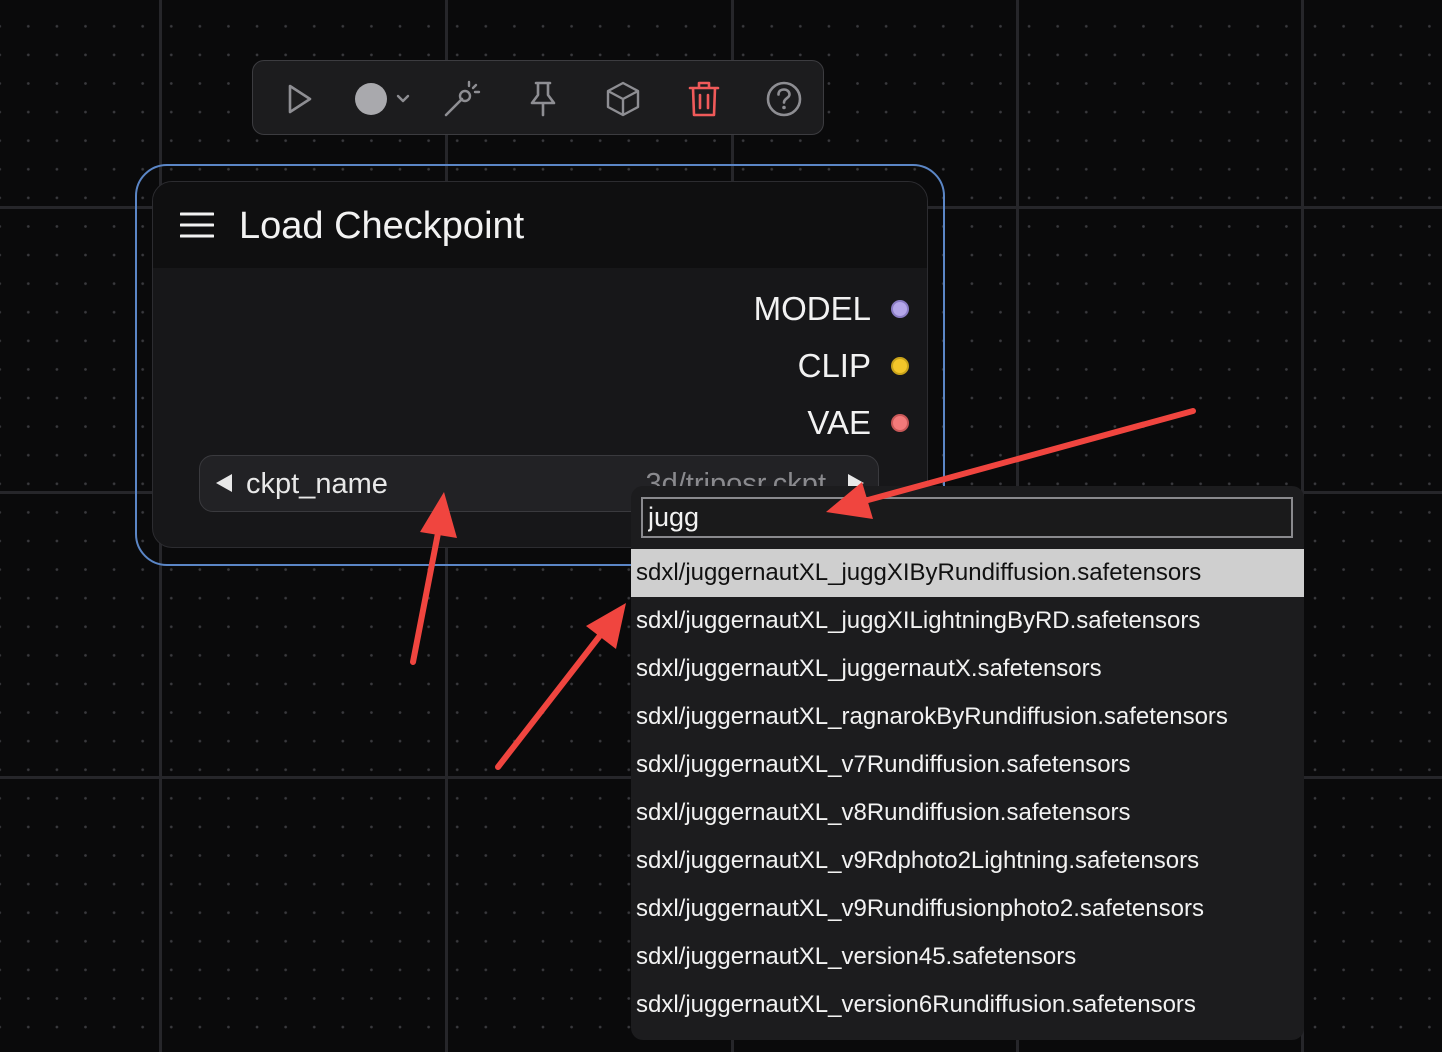 The image size is (1442, 1052). What do you see at coordinates (540, 225) in the screenshot?
I see `node-header: Load Checkpoint` at bounding box center [540, 225].